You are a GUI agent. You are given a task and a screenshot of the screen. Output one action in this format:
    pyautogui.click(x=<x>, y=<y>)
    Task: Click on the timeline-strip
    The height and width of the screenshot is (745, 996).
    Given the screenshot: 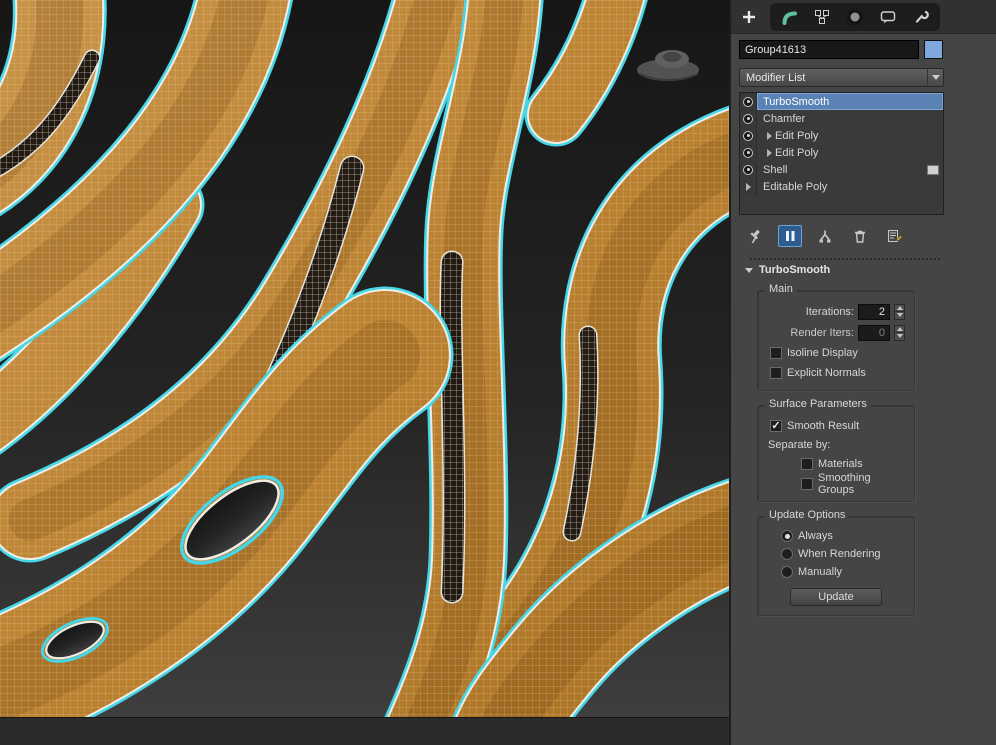 What is the action you would take?
    pyautogui.click(x=364, y=731)
    